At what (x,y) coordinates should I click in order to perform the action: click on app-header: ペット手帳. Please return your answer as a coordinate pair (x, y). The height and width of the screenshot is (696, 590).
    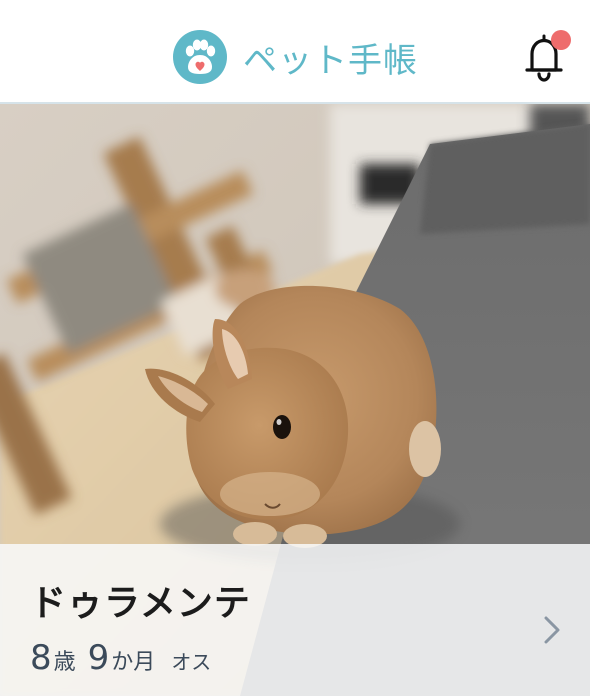
    Looking at the image, I should click on (295, 51).